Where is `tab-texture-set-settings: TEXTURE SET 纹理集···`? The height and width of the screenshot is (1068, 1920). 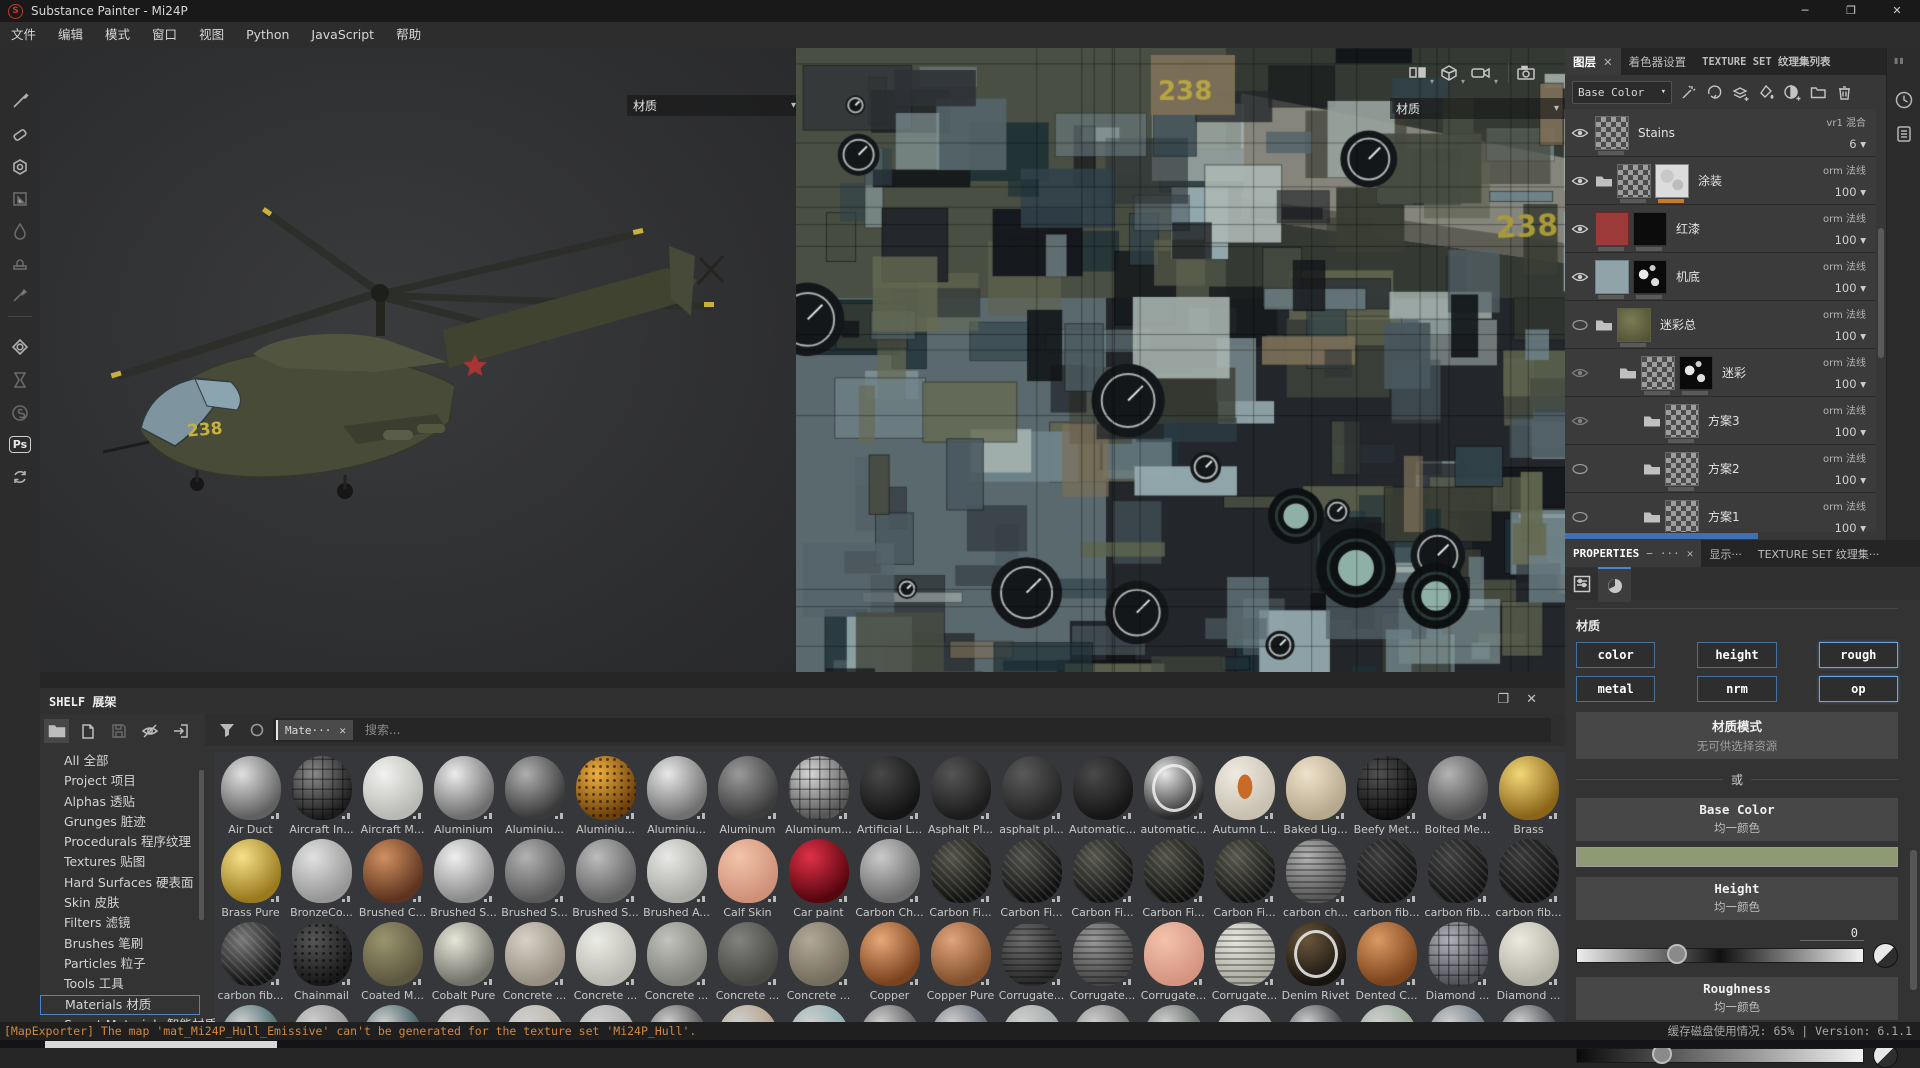 tab-texture-set-settings: TEXTURE SET 纹理集··· is located at coordinates (1819, 553).